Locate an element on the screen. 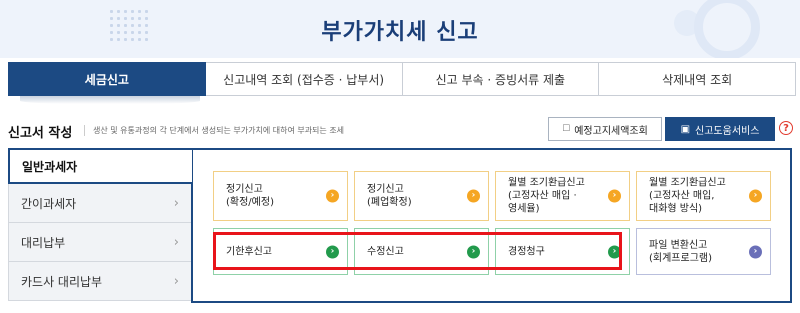 This screenshot has width=800, height=313. monthly-early-refund-interactive-card: 월별 조기환급신고 (고정자산 매입, 대화형 방식) › is located at coordinates (703, 196).